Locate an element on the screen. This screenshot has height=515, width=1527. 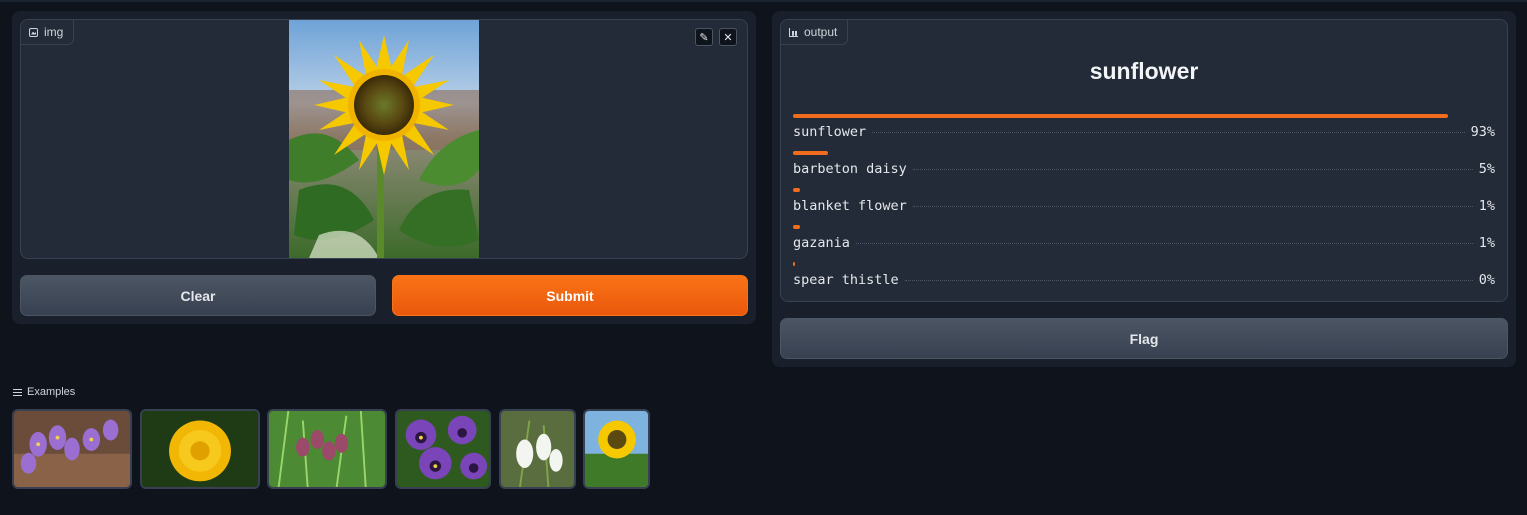
image-input-label: img is located at coordinates (48, 32).